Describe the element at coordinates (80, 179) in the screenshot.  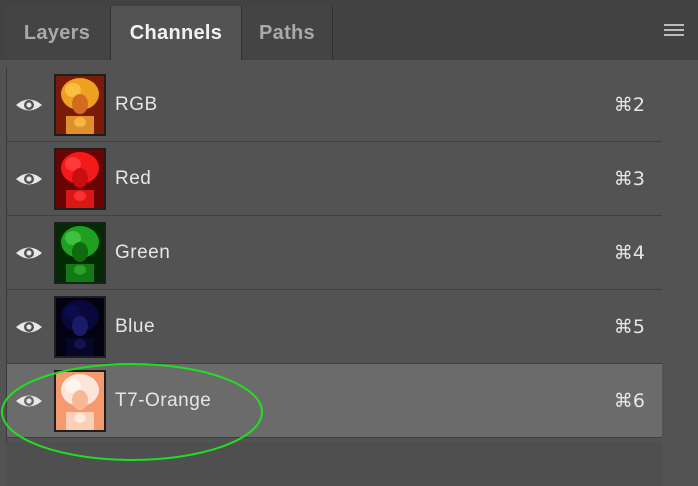
I see `channel-thumbnail-red` at that location.